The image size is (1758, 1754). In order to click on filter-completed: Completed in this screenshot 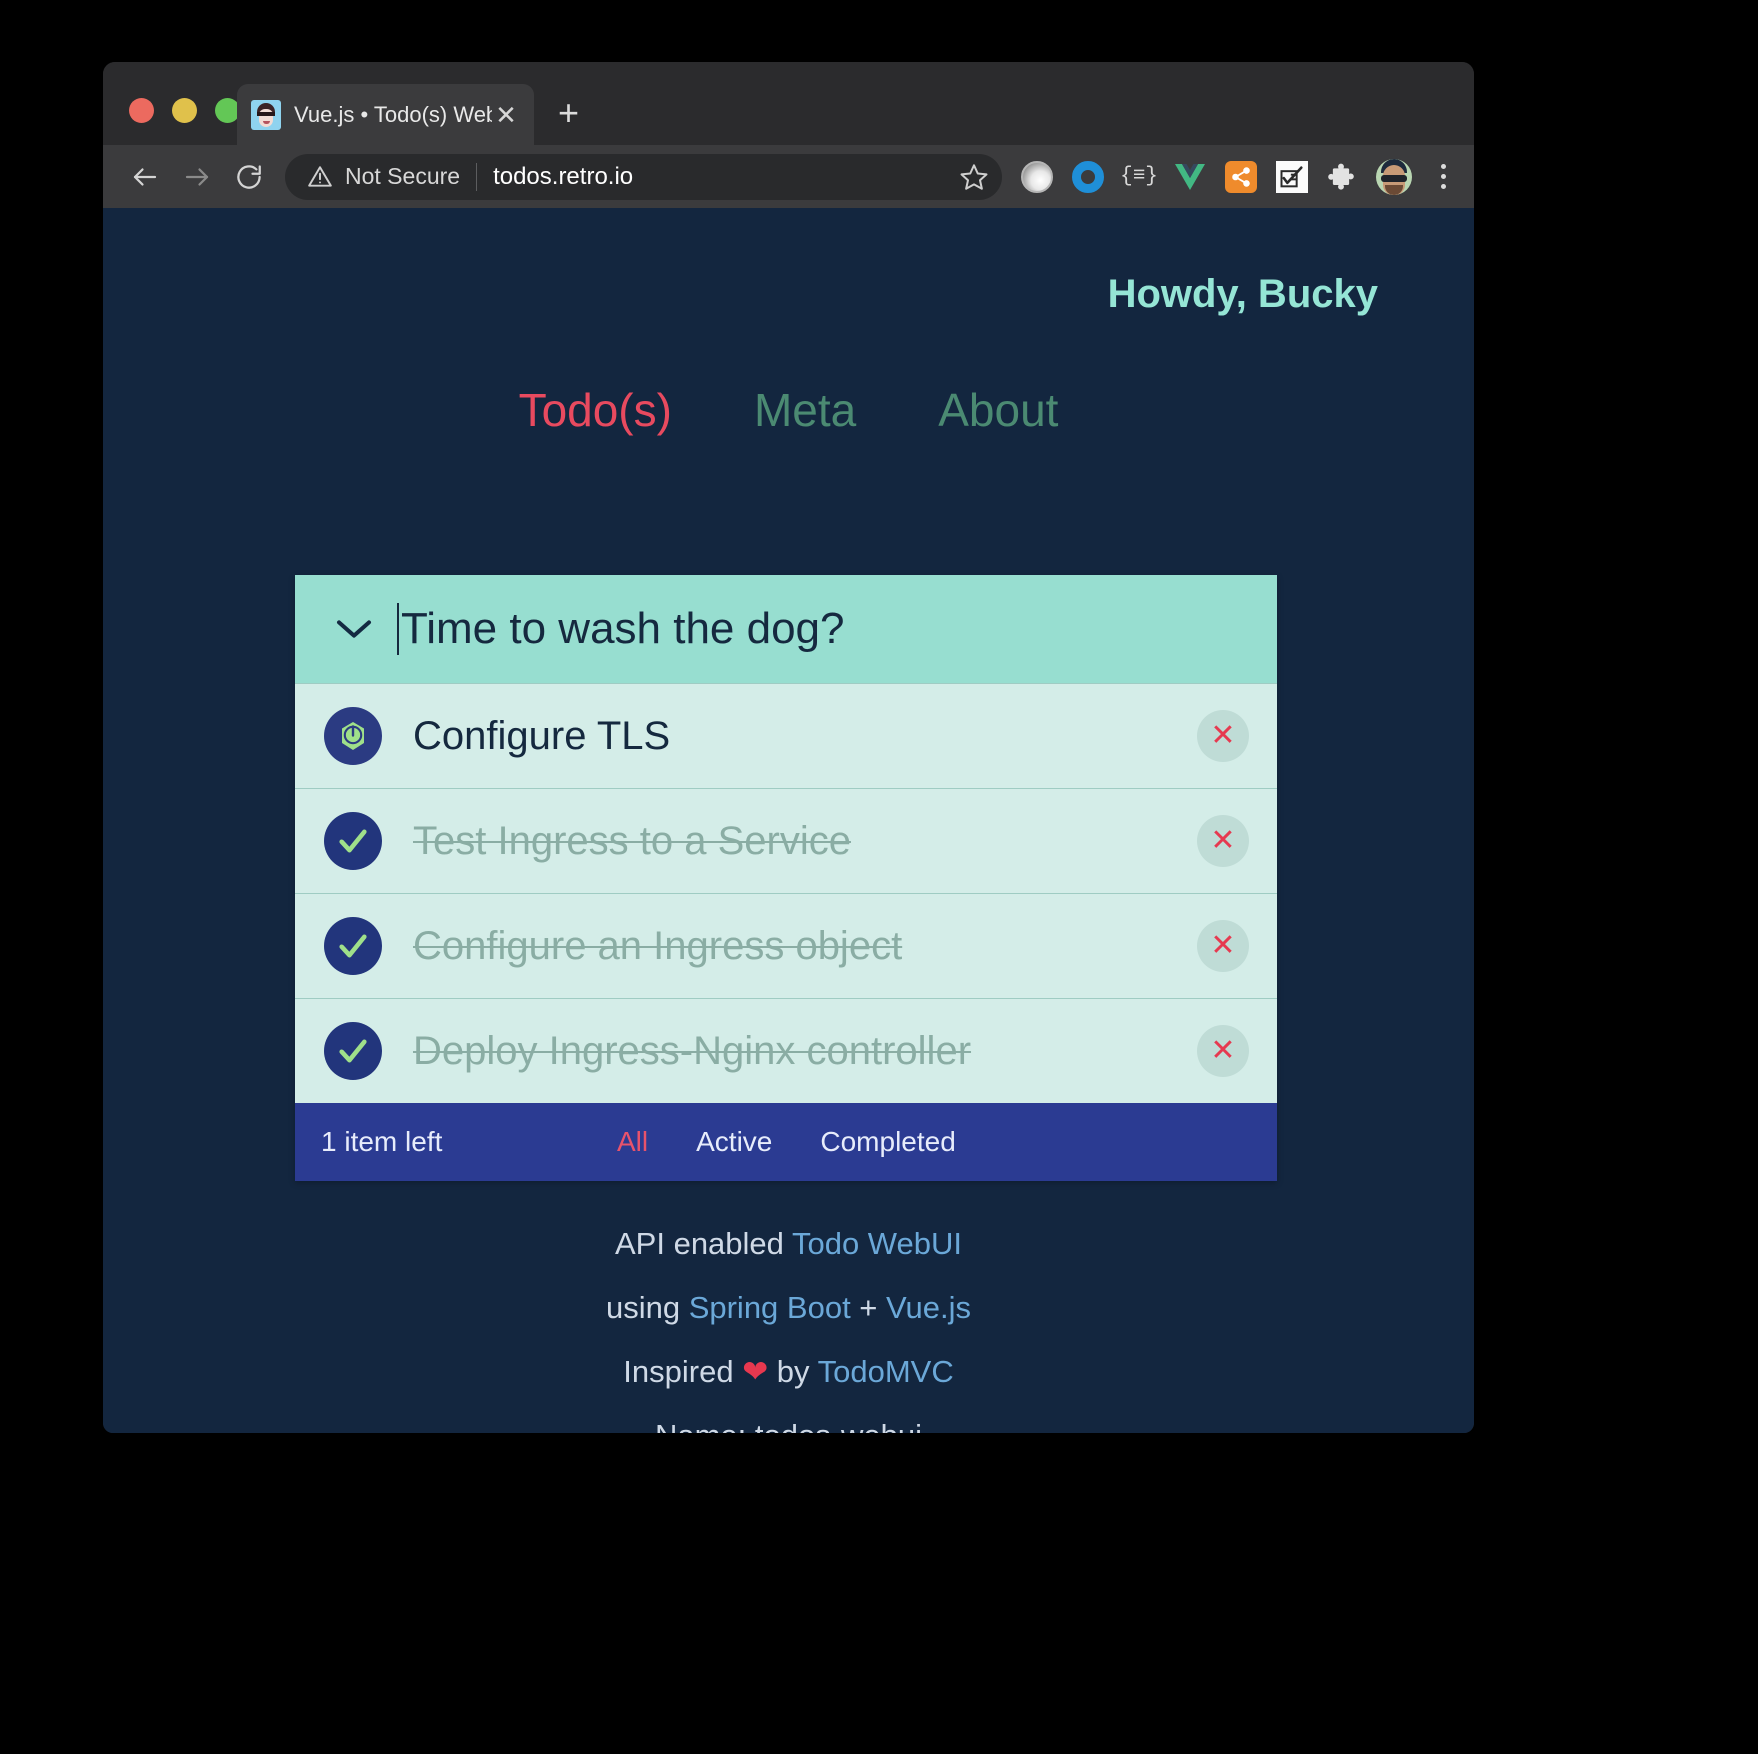, I will do `click(887, 1142)`.